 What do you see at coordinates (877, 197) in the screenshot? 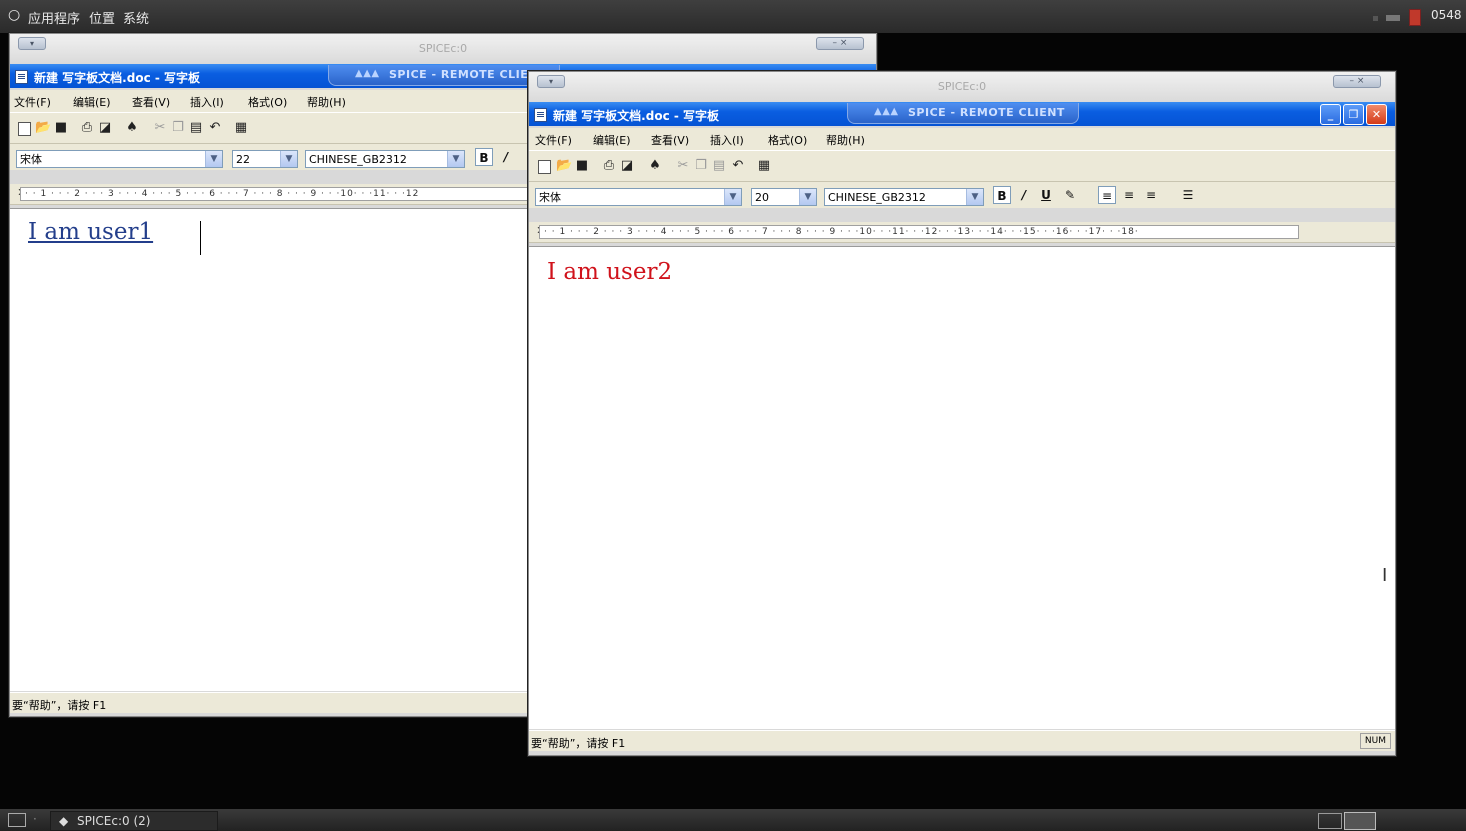
I see `charset-value: CHINESE_GB2312` at bounding box center [877, 197].